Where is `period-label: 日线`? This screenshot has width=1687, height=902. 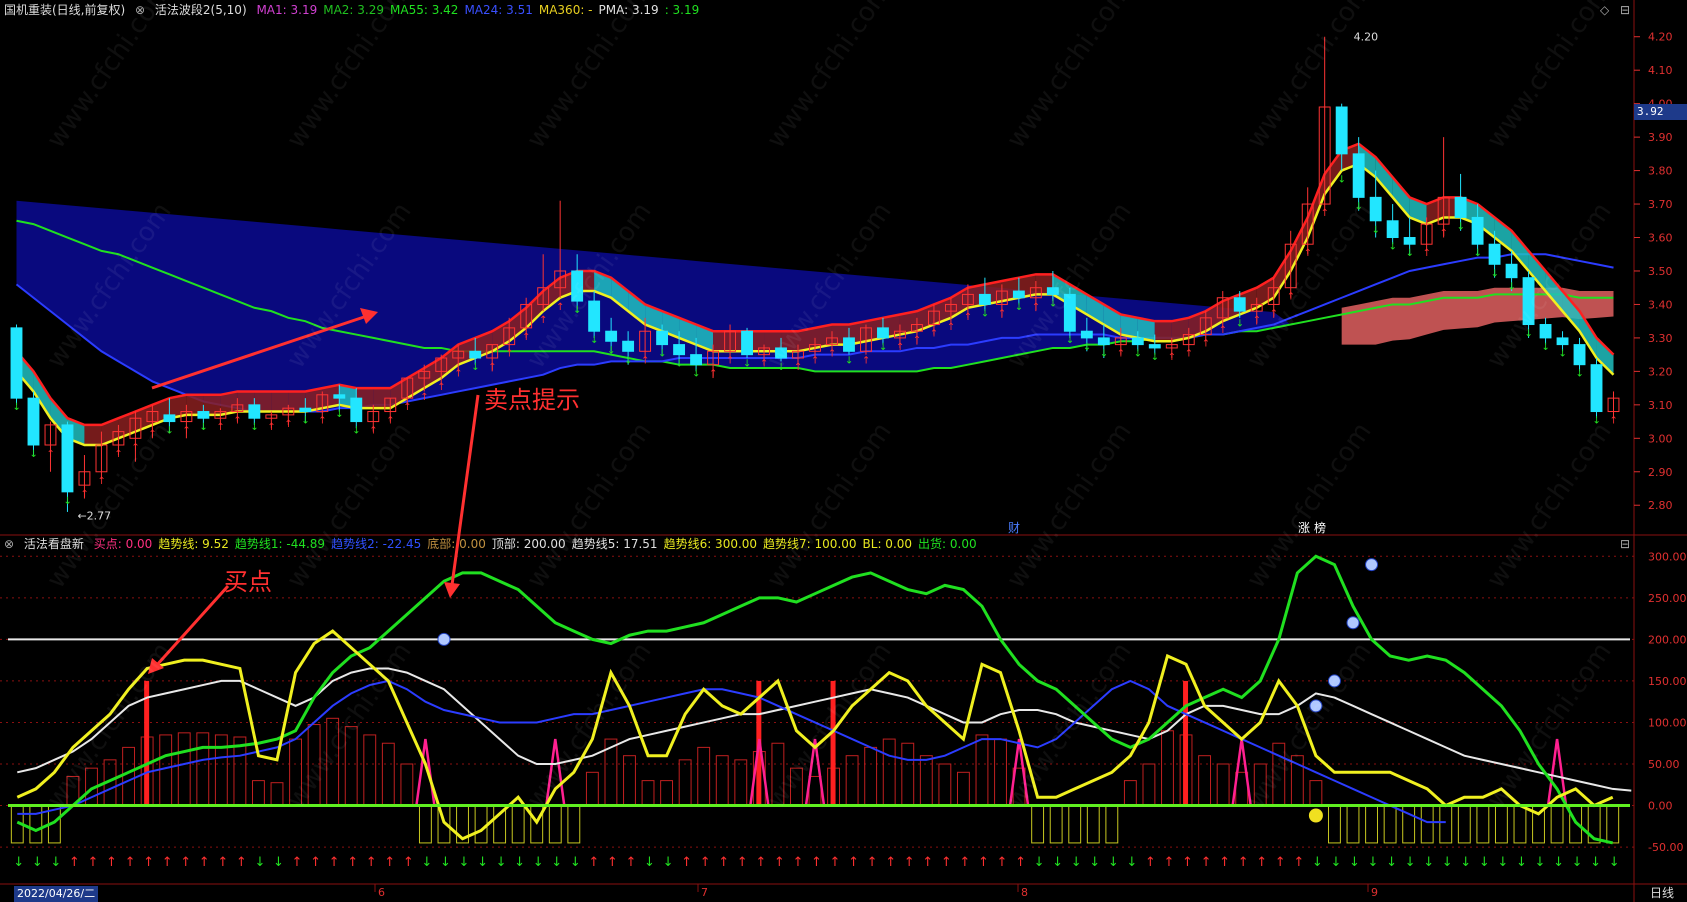
period-label: 日线 is located at coordinates (1662, 892).